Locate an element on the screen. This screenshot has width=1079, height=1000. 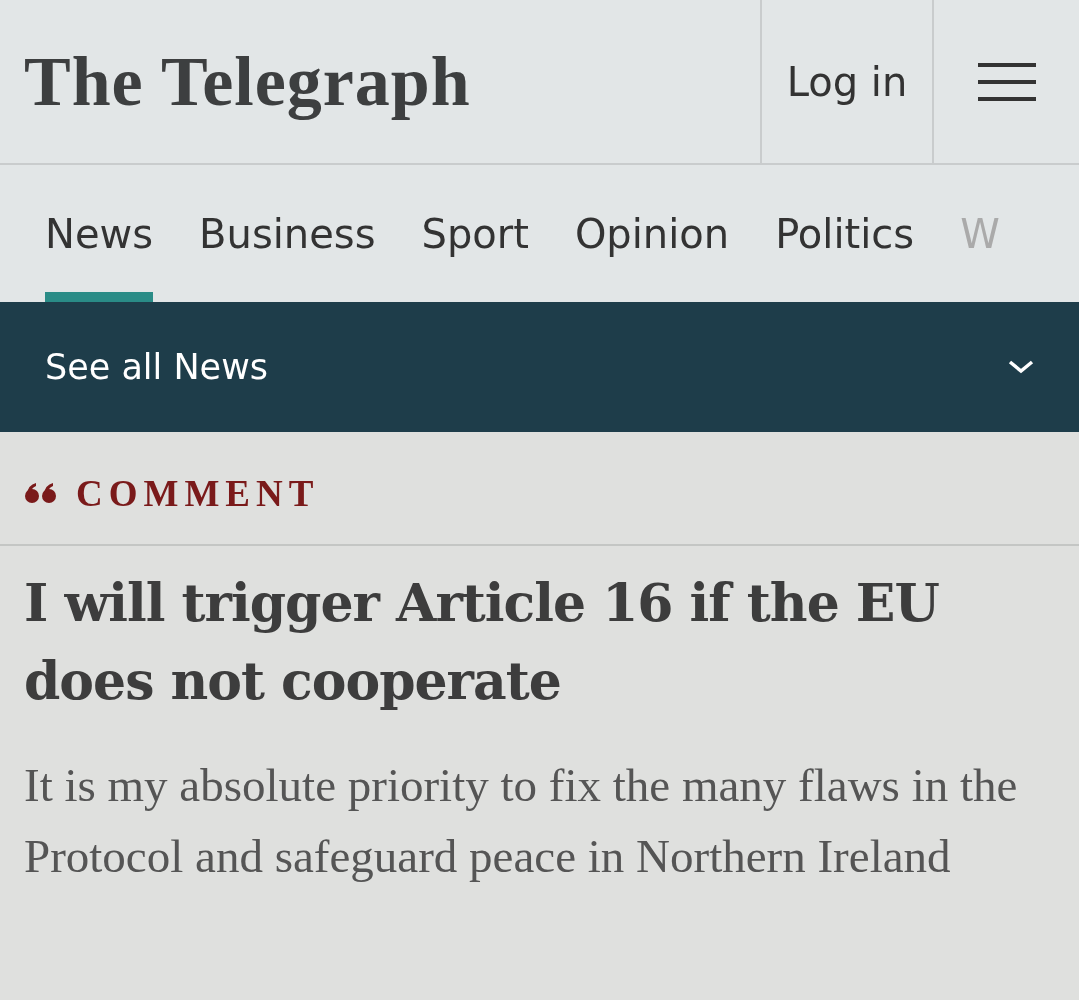
nav-tab: Politics is located at coordinates (845, 233).